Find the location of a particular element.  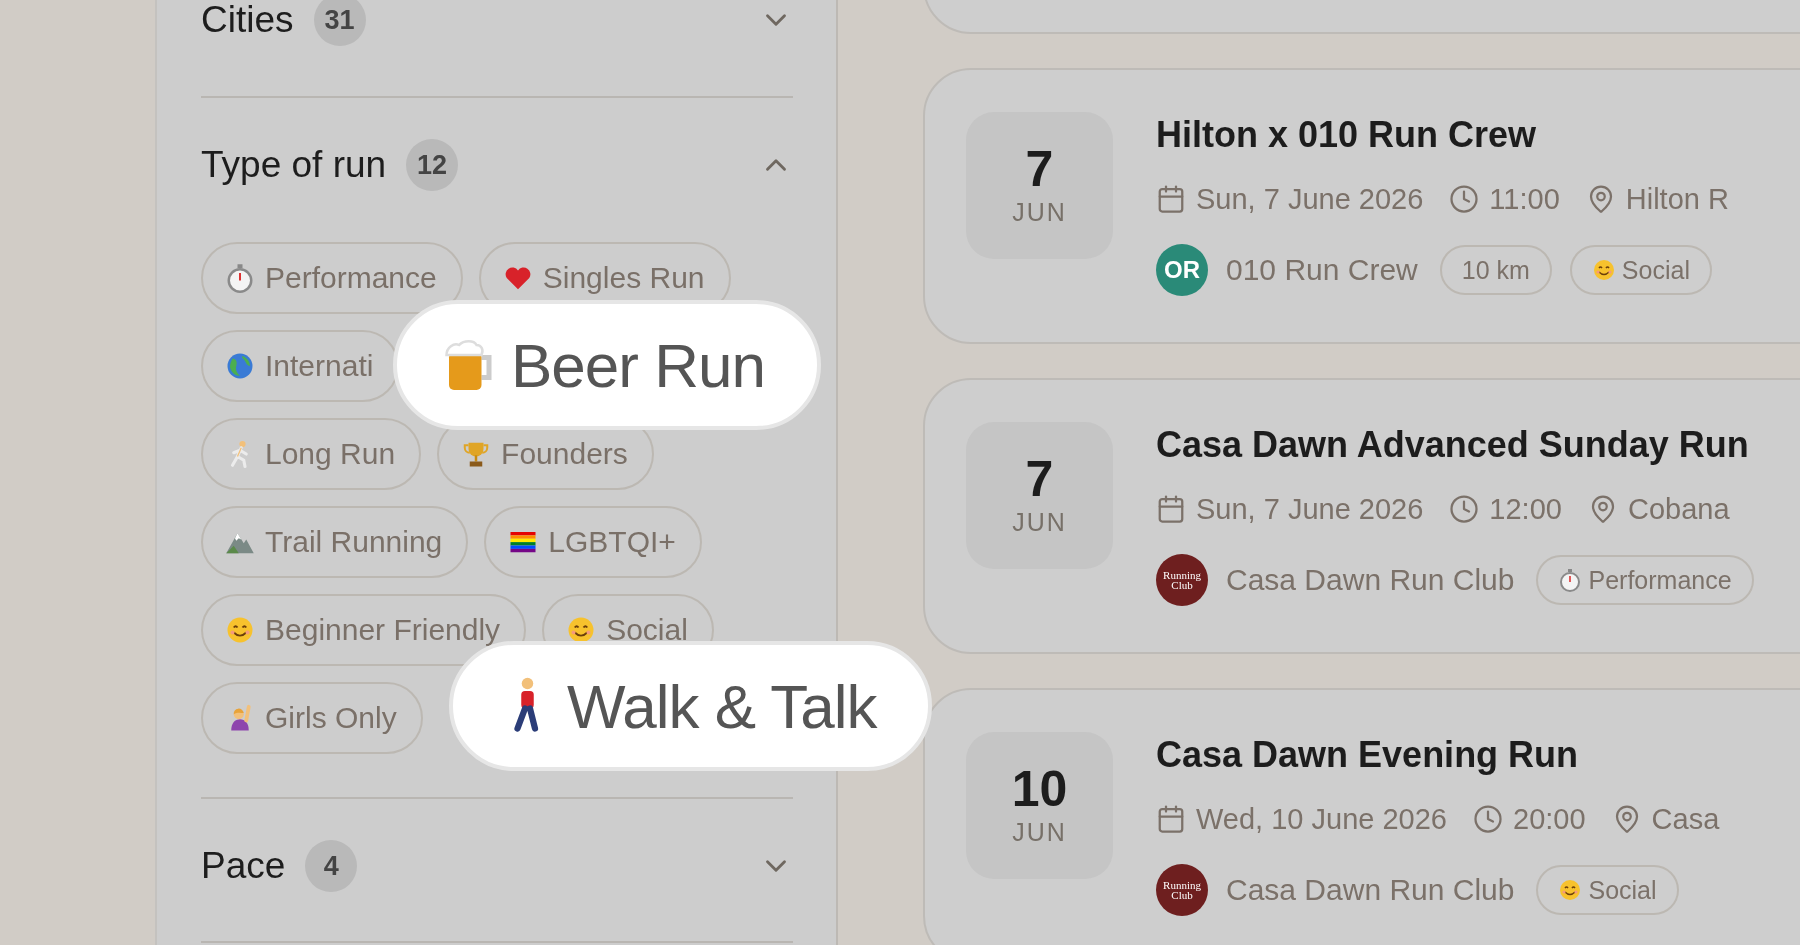

event-time: 11:00 is located at coordinates (1524, 199).